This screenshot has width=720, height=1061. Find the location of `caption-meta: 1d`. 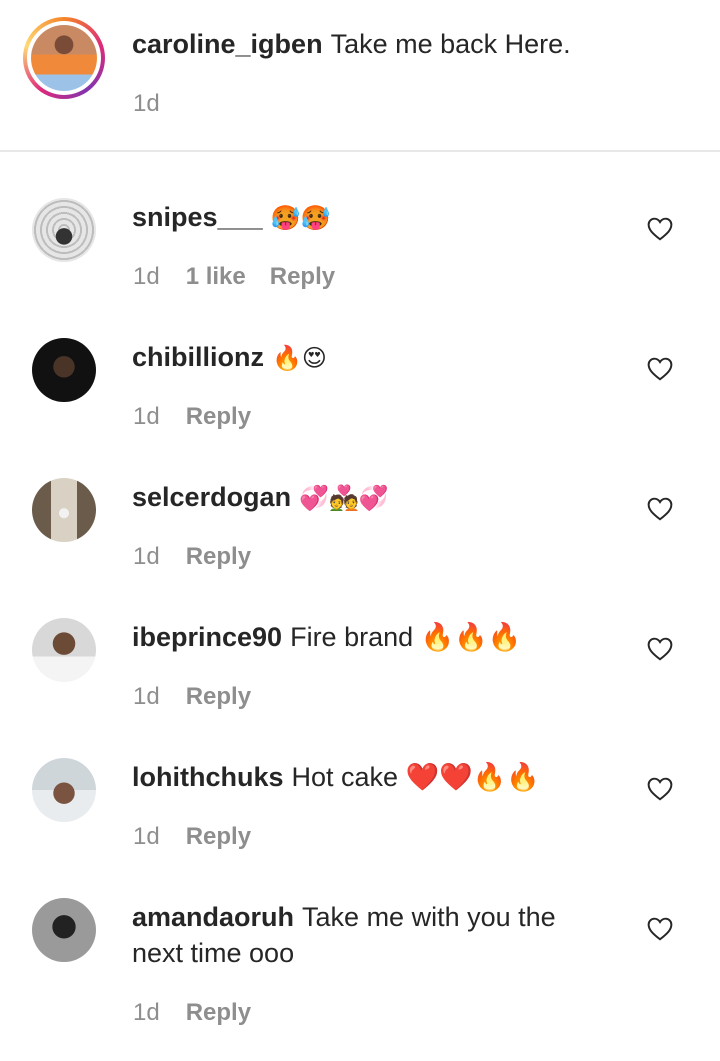

caption-meta: 1d is located at coordinates (159, 104).